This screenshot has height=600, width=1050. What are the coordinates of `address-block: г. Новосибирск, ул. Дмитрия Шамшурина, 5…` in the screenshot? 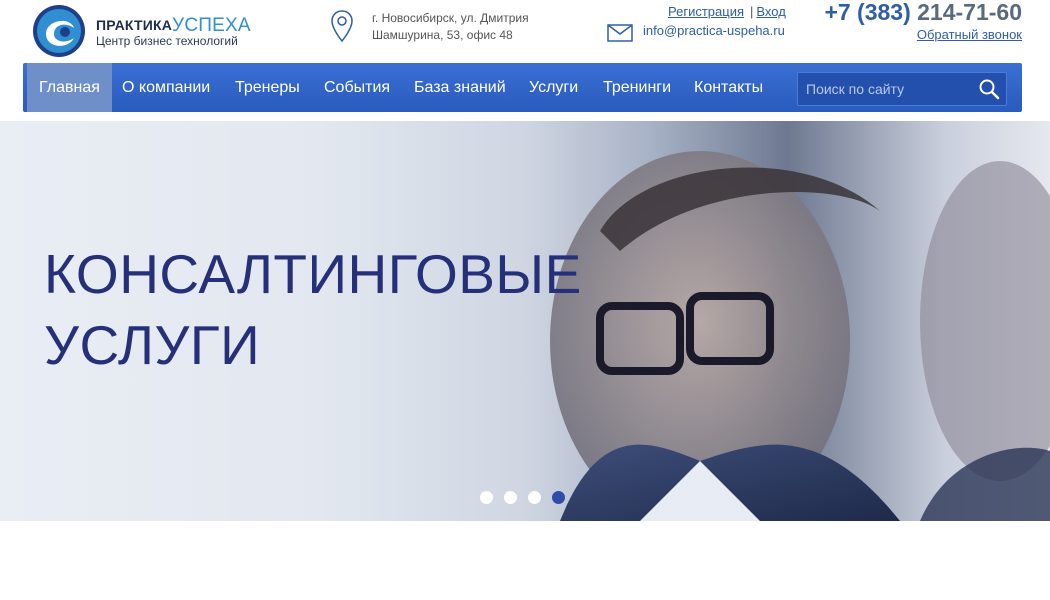 It's located at (460, 29).